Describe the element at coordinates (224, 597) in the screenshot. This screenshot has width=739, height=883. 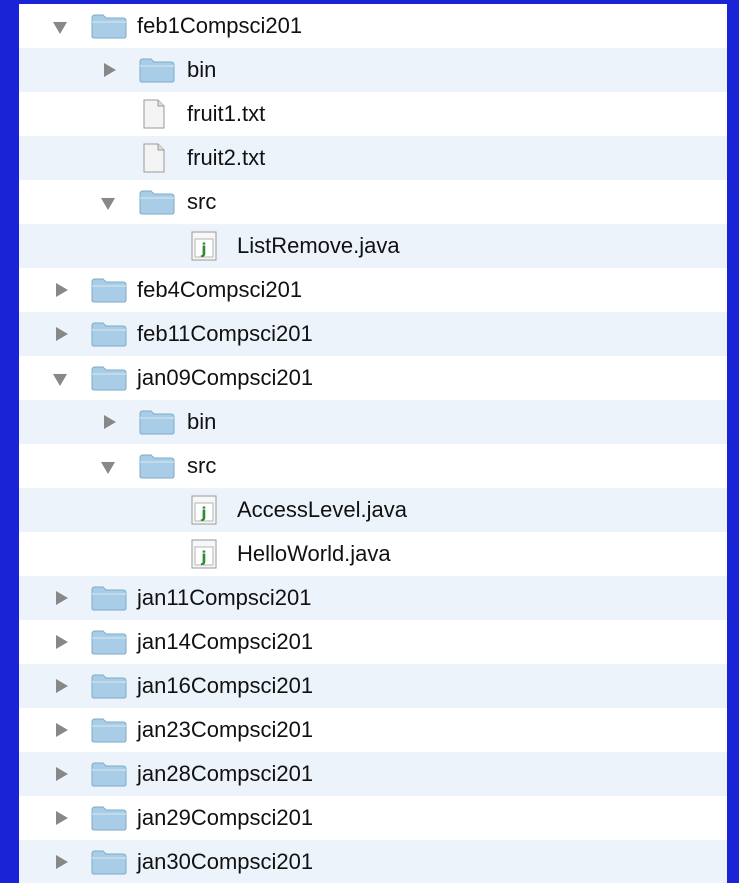
I see `tree-item-label: jan11Compsci201` at that location.